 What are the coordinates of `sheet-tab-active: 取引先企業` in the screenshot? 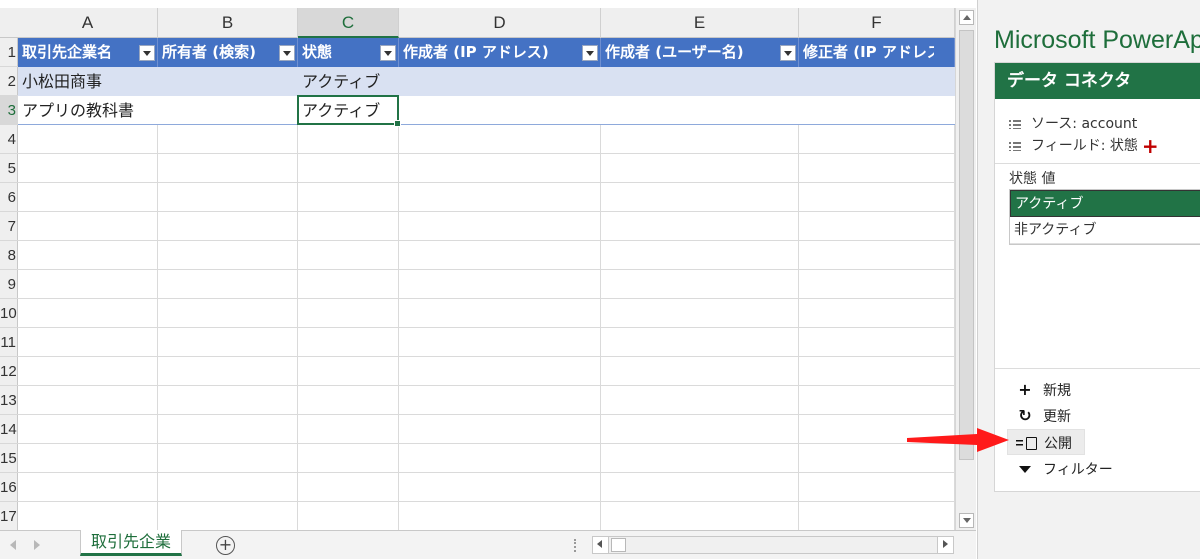 It's located at (131, 543).